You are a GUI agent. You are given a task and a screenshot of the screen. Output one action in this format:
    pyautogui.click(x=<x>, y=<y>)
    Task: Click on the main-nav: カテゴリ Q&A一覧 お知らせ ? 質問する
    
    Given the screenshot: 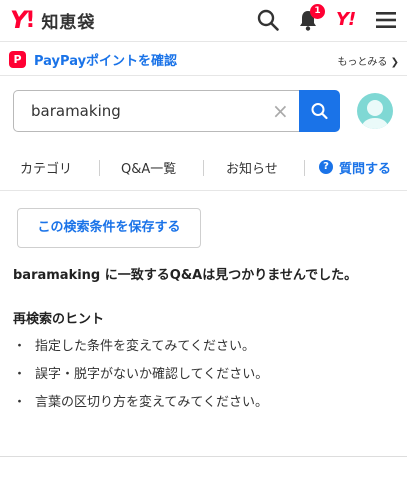 What is the action you would take?
    pyautogui.click(x=203, y=169)
    